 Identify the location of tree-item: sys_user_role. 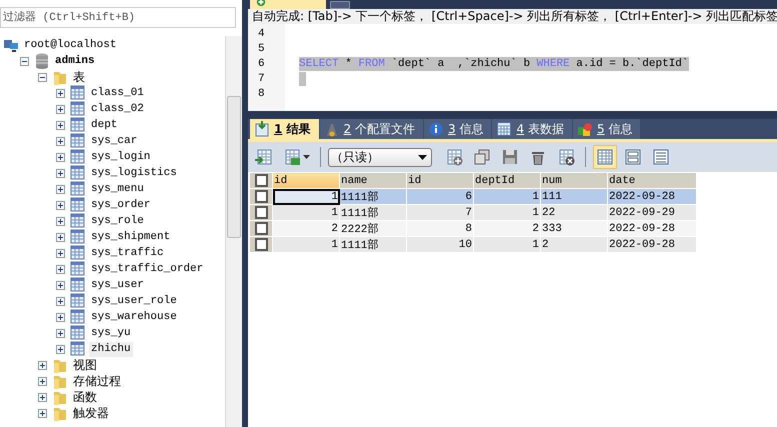
(134, 301).